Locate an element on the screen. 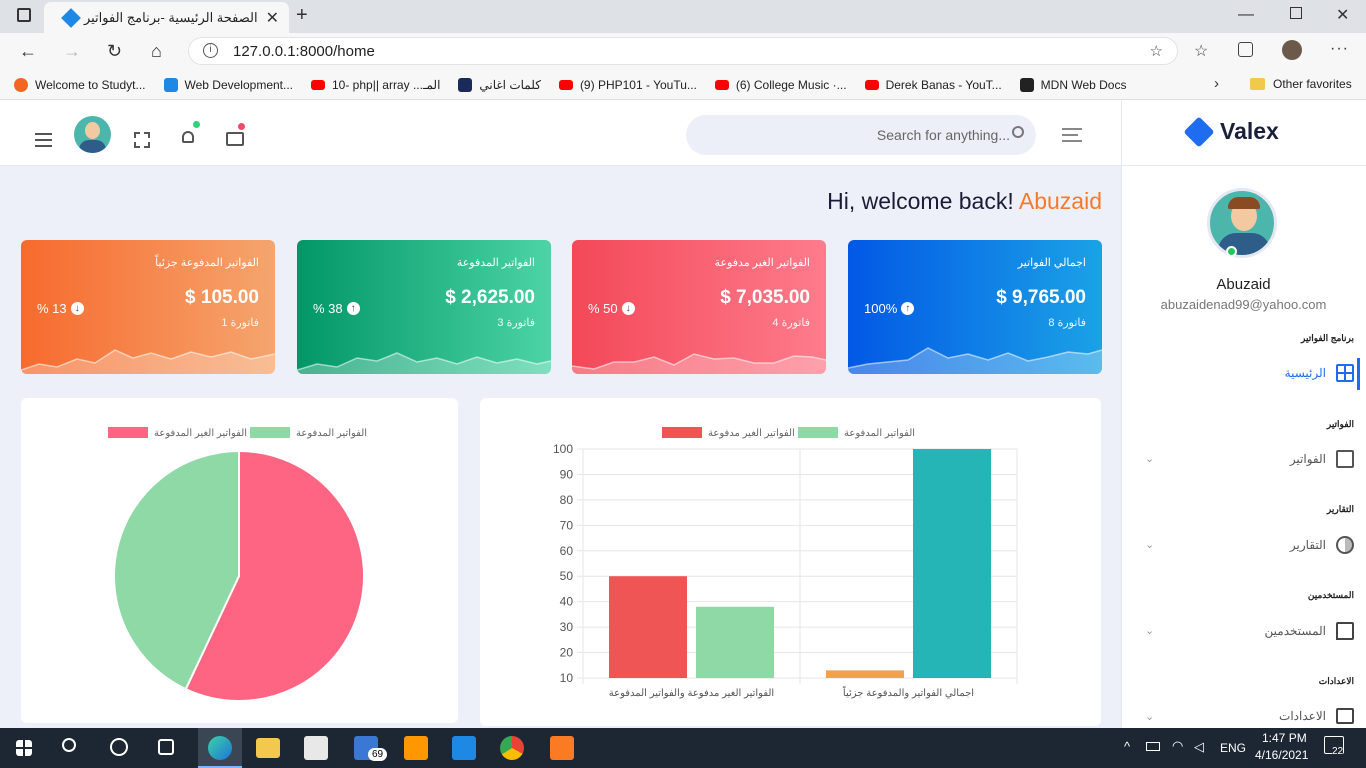 The width and height of the screenshot is (1366, 768). window-menu-icon is located at coordinates (24, 15).